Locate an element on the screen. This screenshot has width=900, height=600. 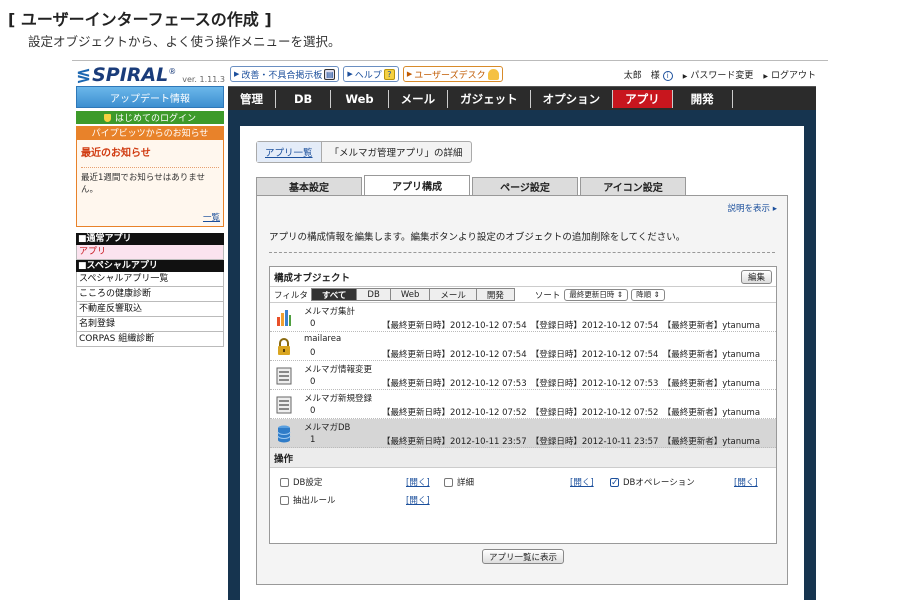
op-db-settings: DB設定 is located at coordinates (301, 482).